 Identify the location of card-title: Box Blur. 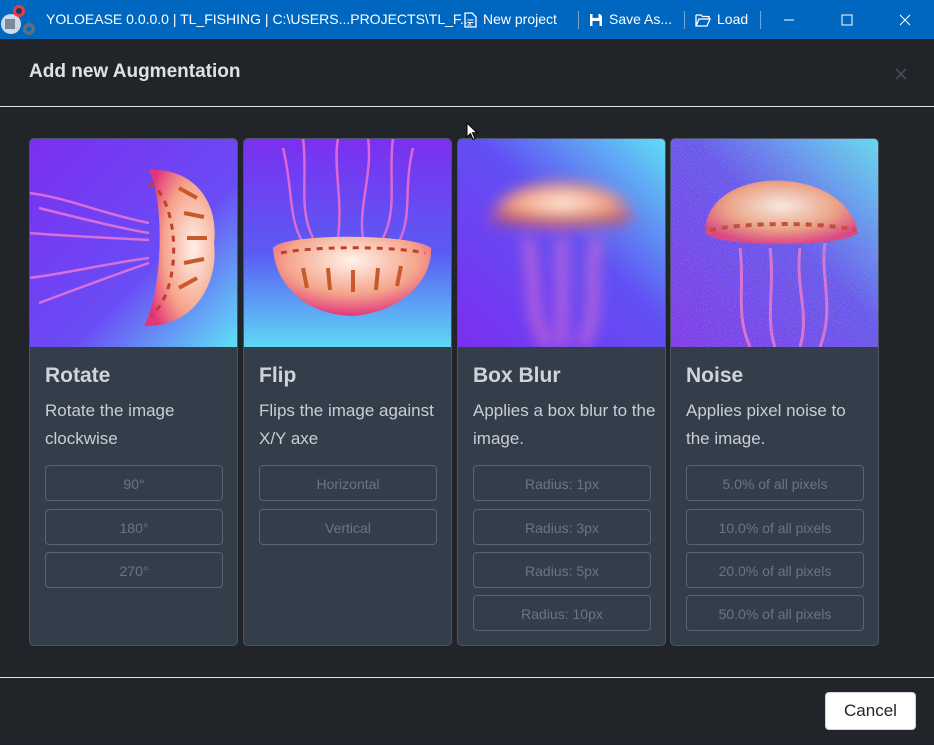
(517, 375).